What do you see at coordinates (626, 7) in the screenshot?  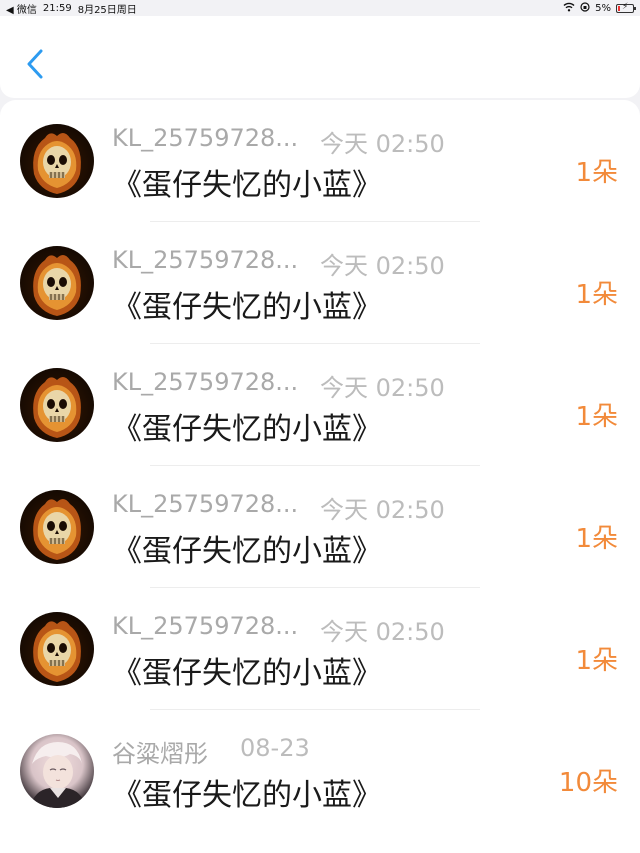 I see `battery-icon: ⚡` at bounding box center [626, 7].